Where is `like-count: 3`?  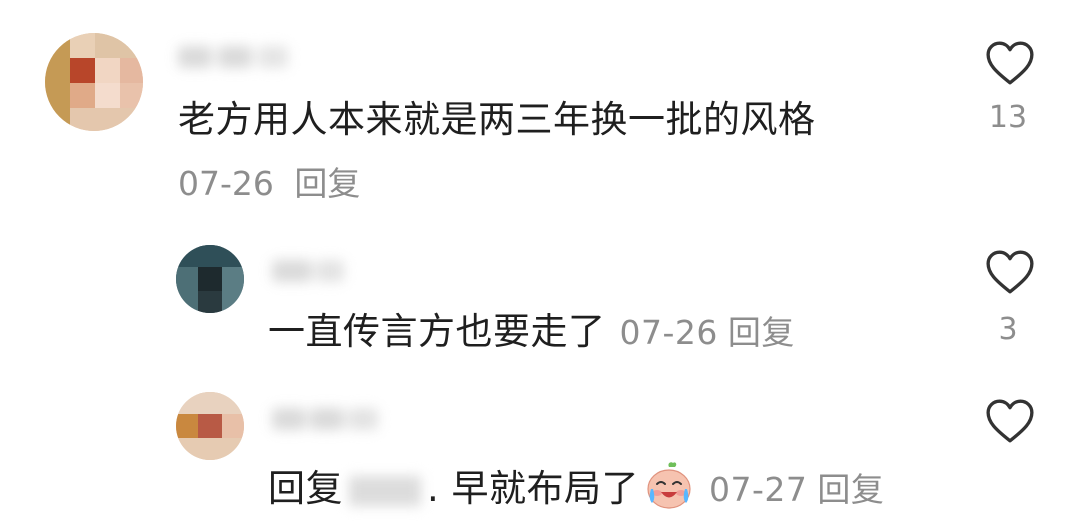 like-count: 3 is located at coordinates (1008, 329).